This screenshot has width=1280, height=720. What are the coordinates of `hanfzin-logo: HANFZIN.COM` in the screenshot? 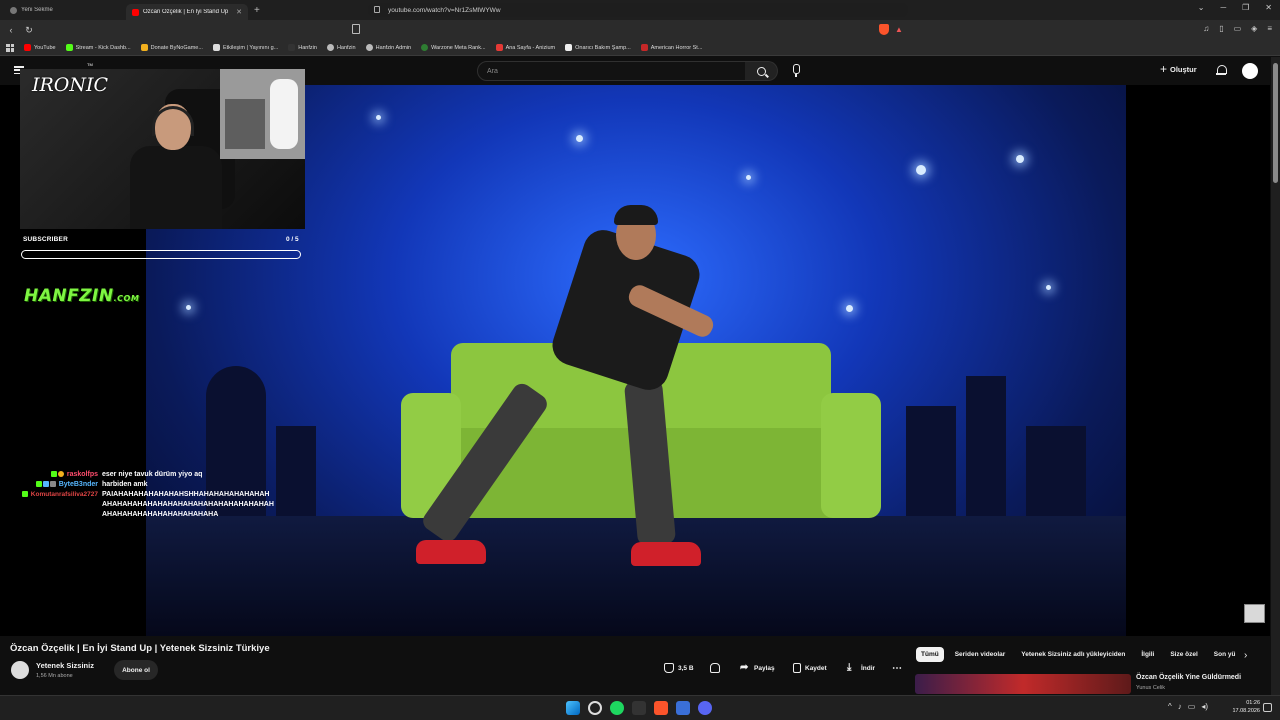 It's located at (82, 296).